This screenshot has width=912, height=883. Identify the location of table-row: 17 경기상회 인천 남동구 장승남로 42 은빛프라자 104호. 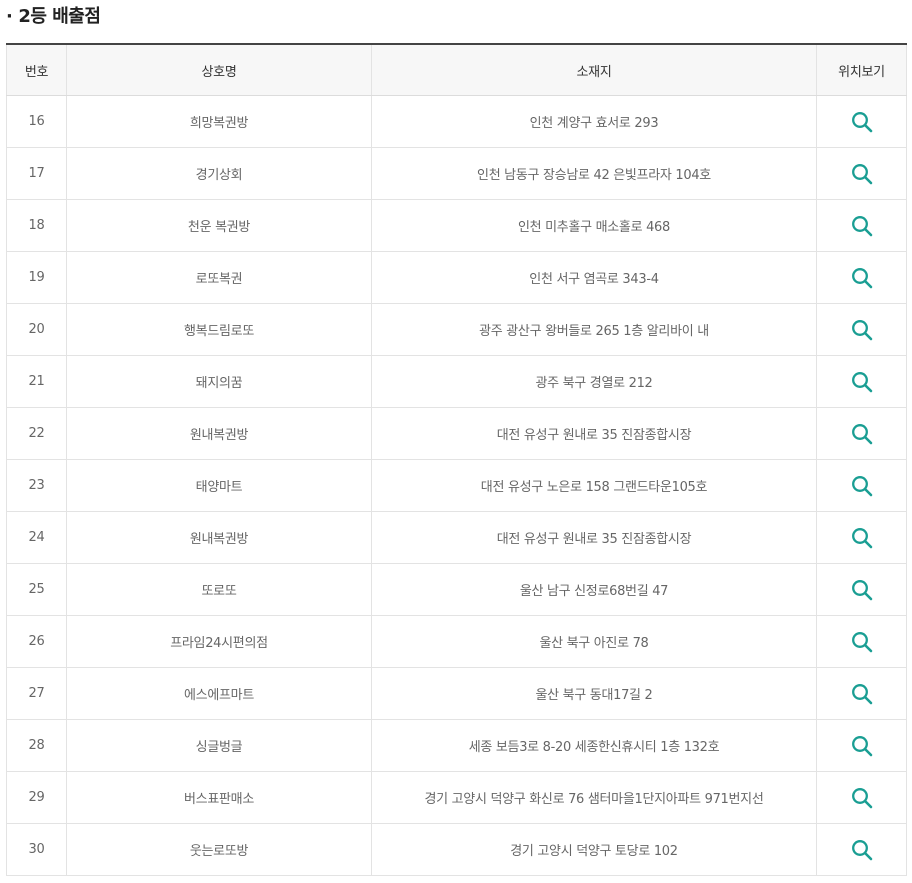
(456, 173).